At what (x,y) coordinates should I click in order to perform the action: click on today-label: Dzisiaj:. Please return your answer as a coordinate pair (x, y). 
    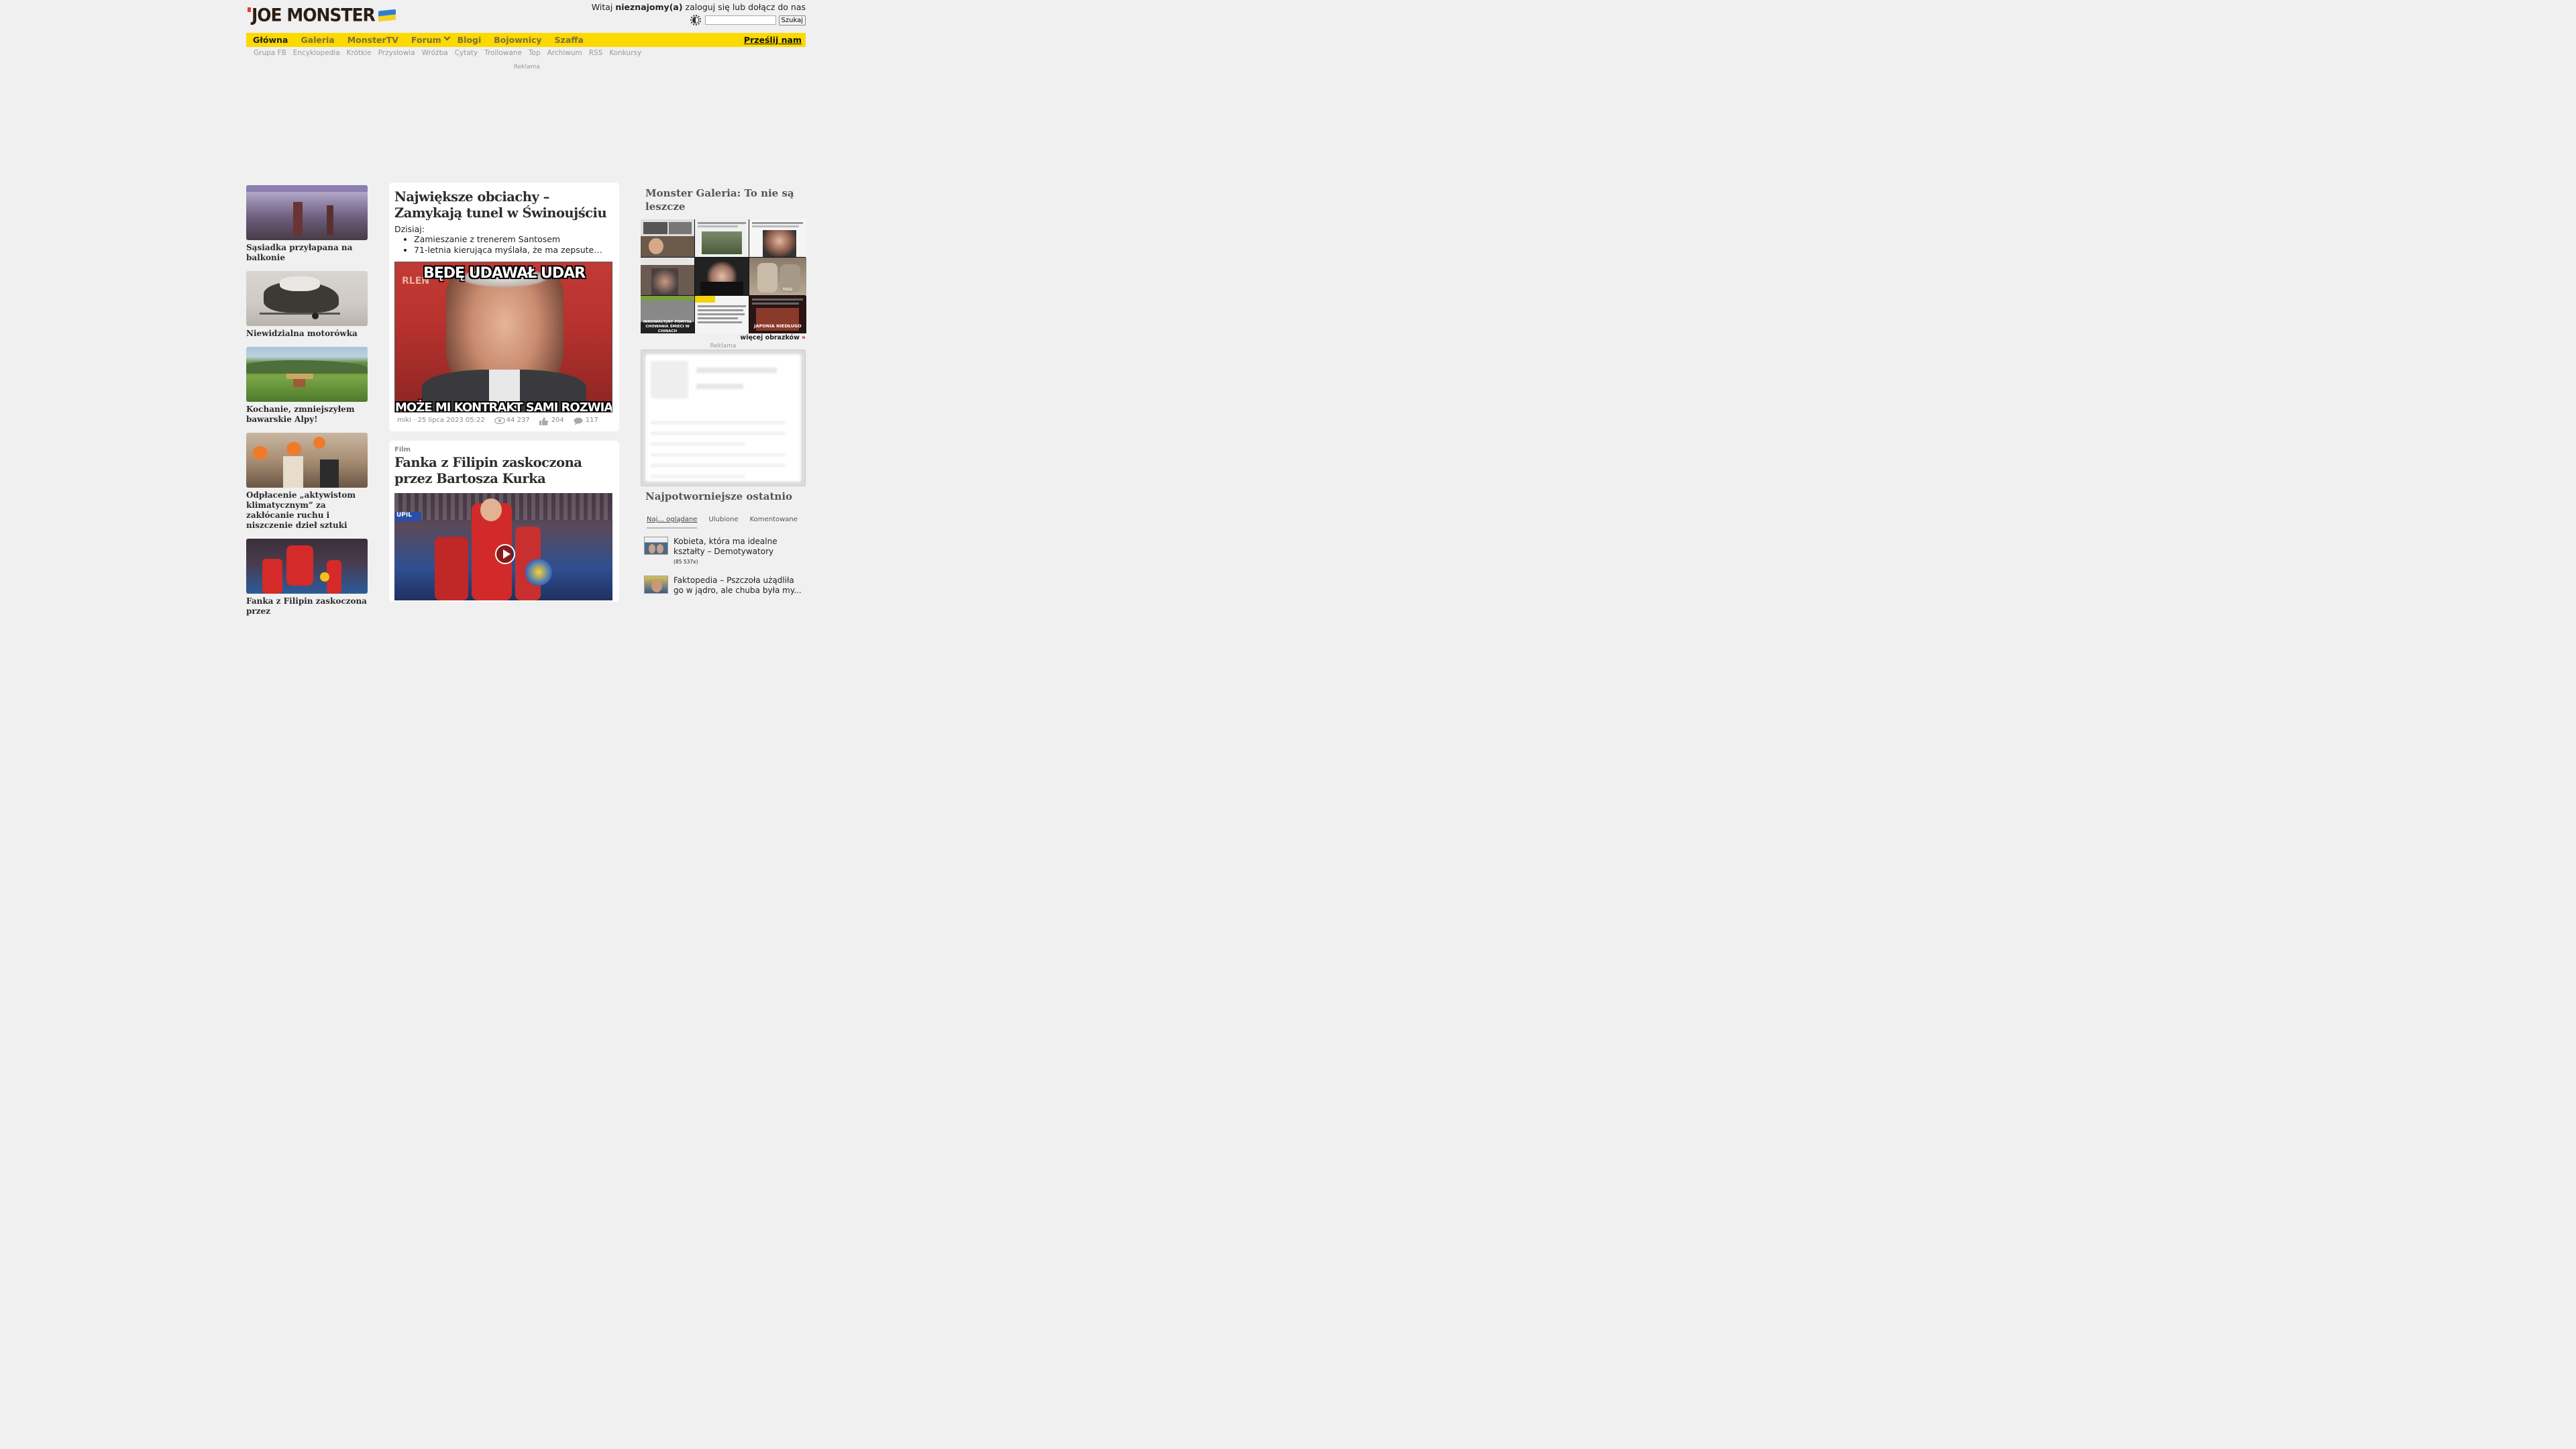
    Looking at the image, I should click on (409, 229).